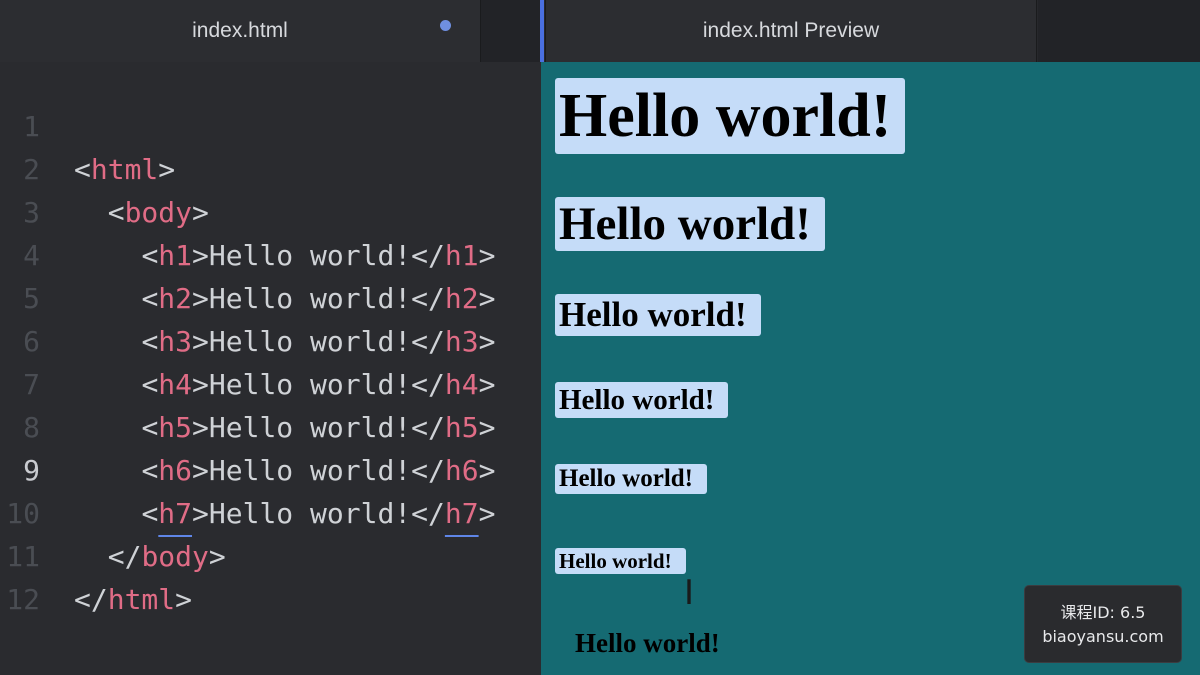 The height and width of the screenshot is (675, 1200). I want to click on code-line: 10 </body>, so click(270, 511).